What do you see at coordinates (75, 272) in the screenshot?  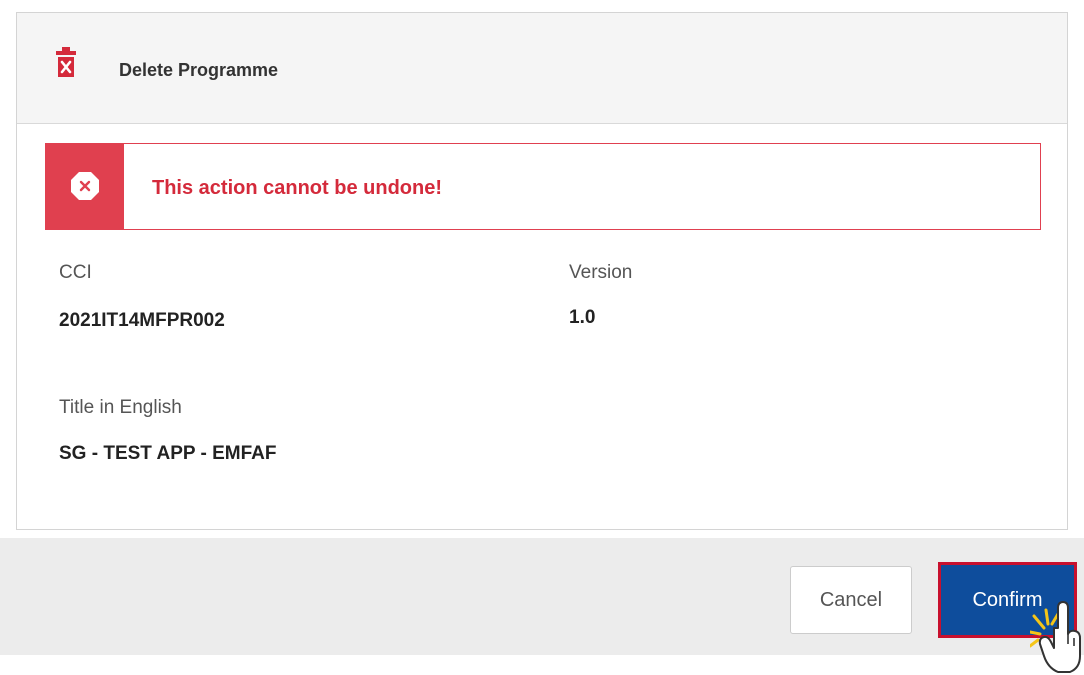 I see `cci-label: CCI` at bounding box center [75, 272].